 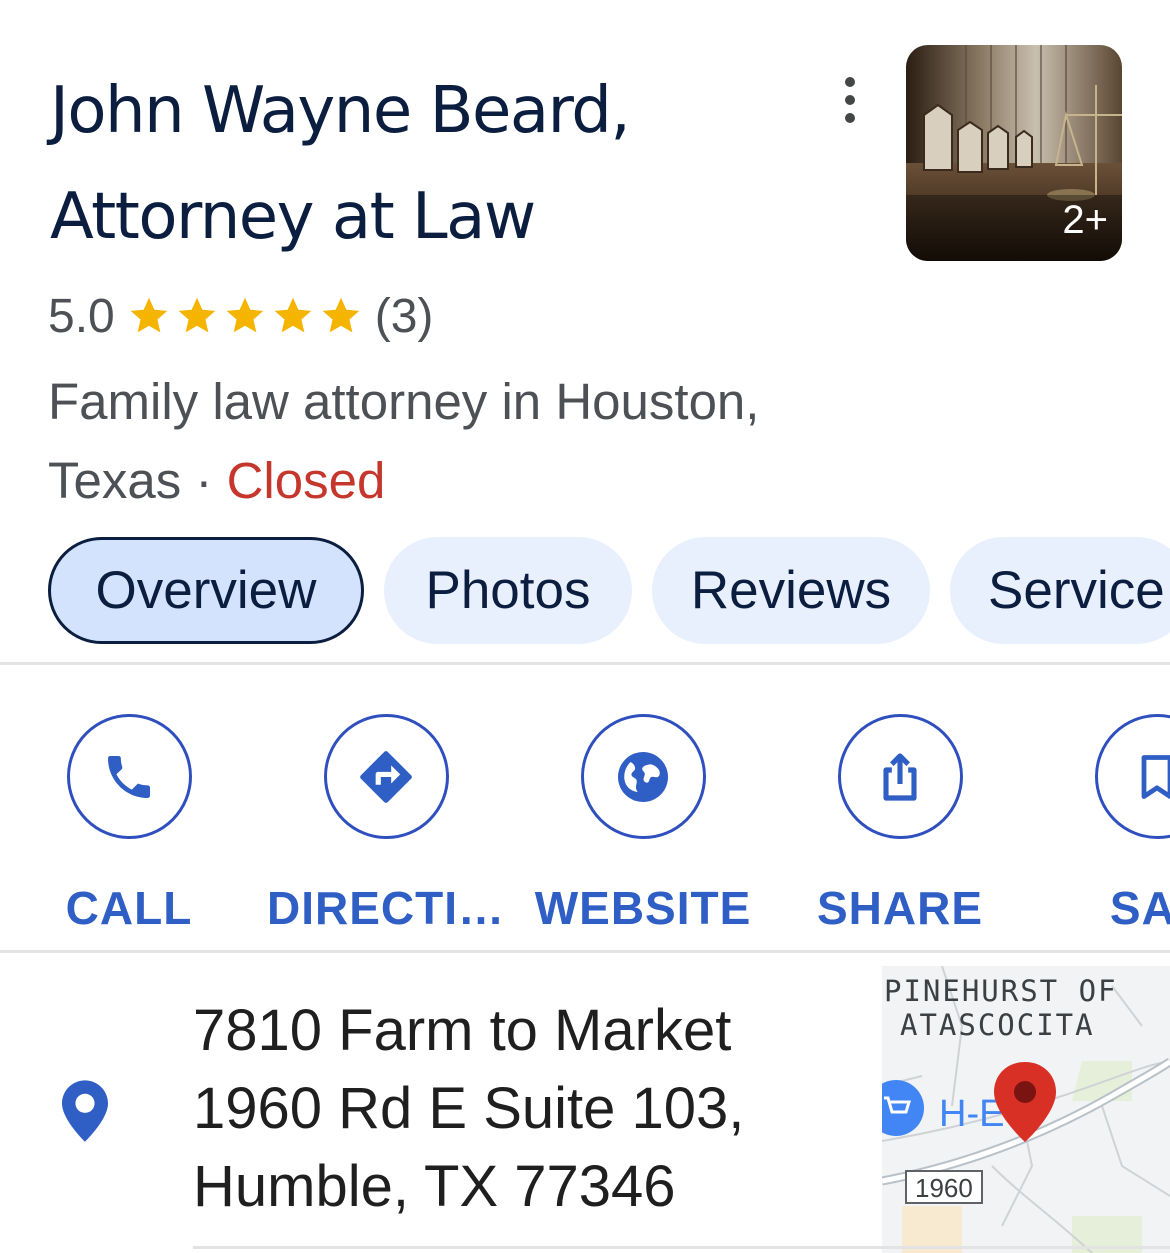 What do you see at coordinates (1085, 220) in the screenshot?
I see `photo-count: 2+` at bounding box center [1085, 220].